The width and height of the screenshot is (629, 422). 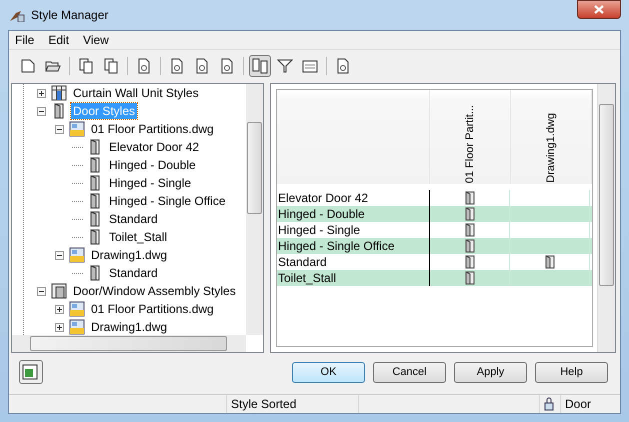 I want to click on dialog-button: Help, so click(x=571, y=372).